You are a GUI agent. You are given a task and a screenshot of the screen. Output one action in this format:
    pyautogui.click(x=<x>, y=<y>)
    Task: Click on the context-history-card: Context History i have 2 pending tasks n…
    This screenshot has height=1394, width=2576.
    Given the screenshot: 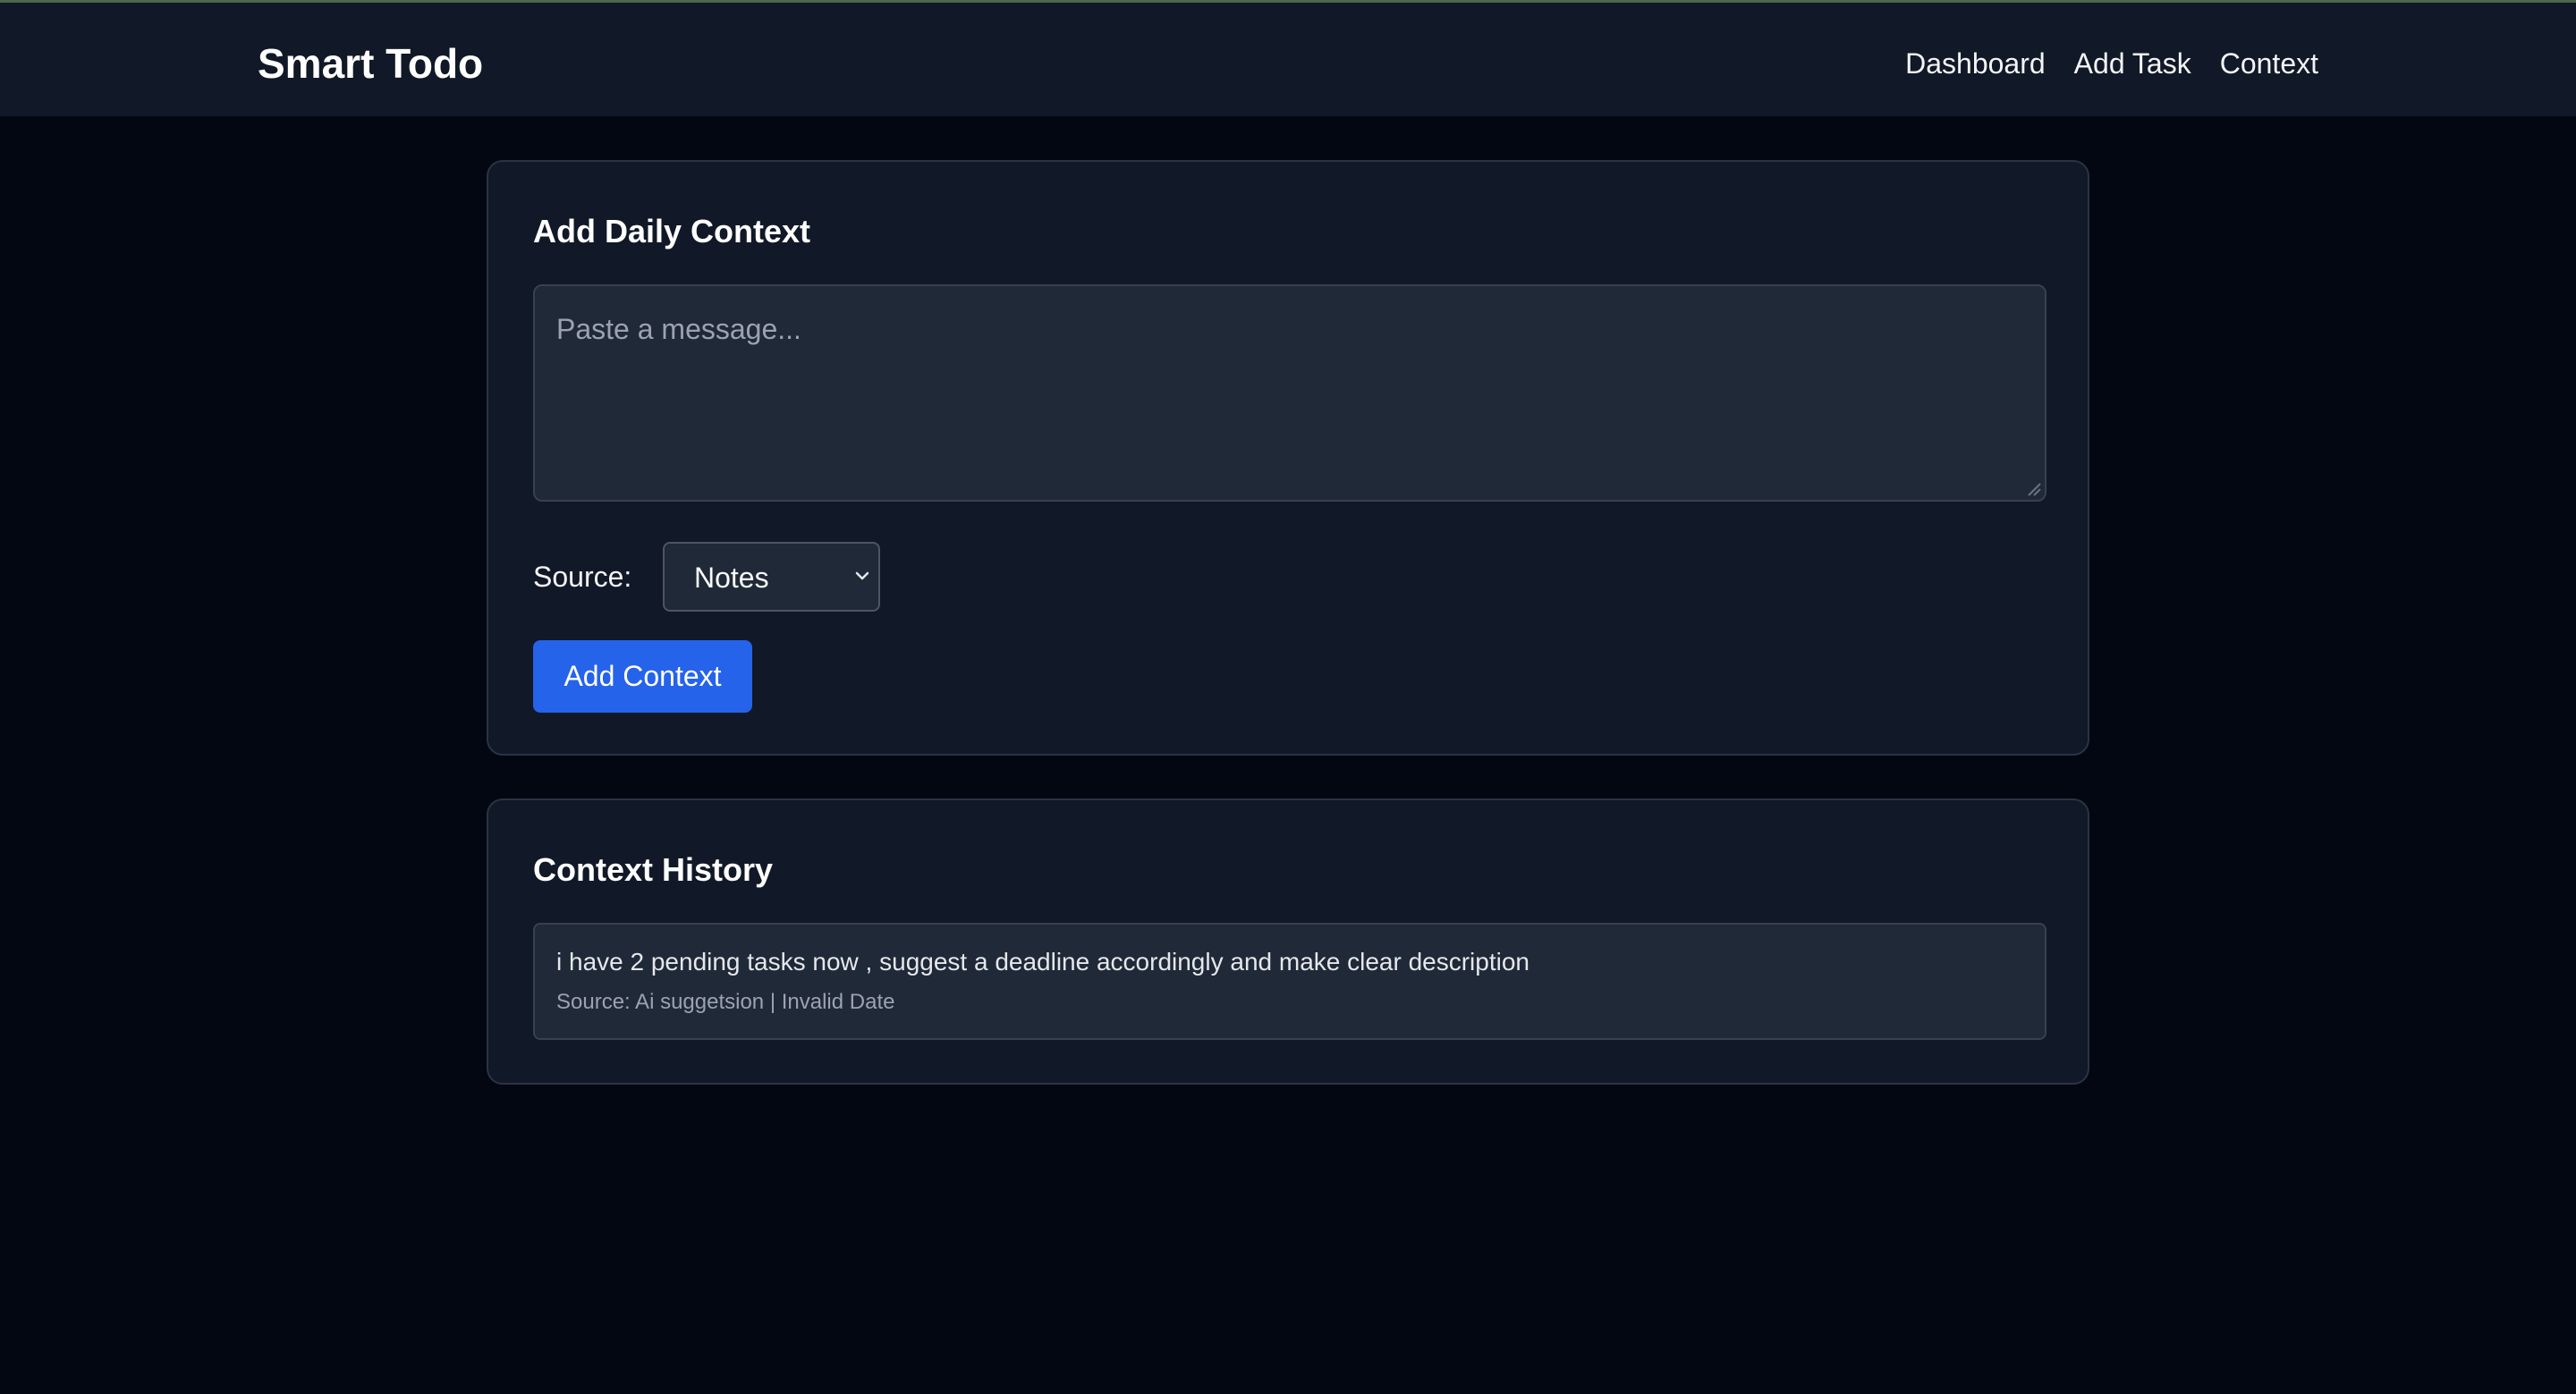 What is the action you would take?
    pyautogui.click(x=1288, y=941)
    